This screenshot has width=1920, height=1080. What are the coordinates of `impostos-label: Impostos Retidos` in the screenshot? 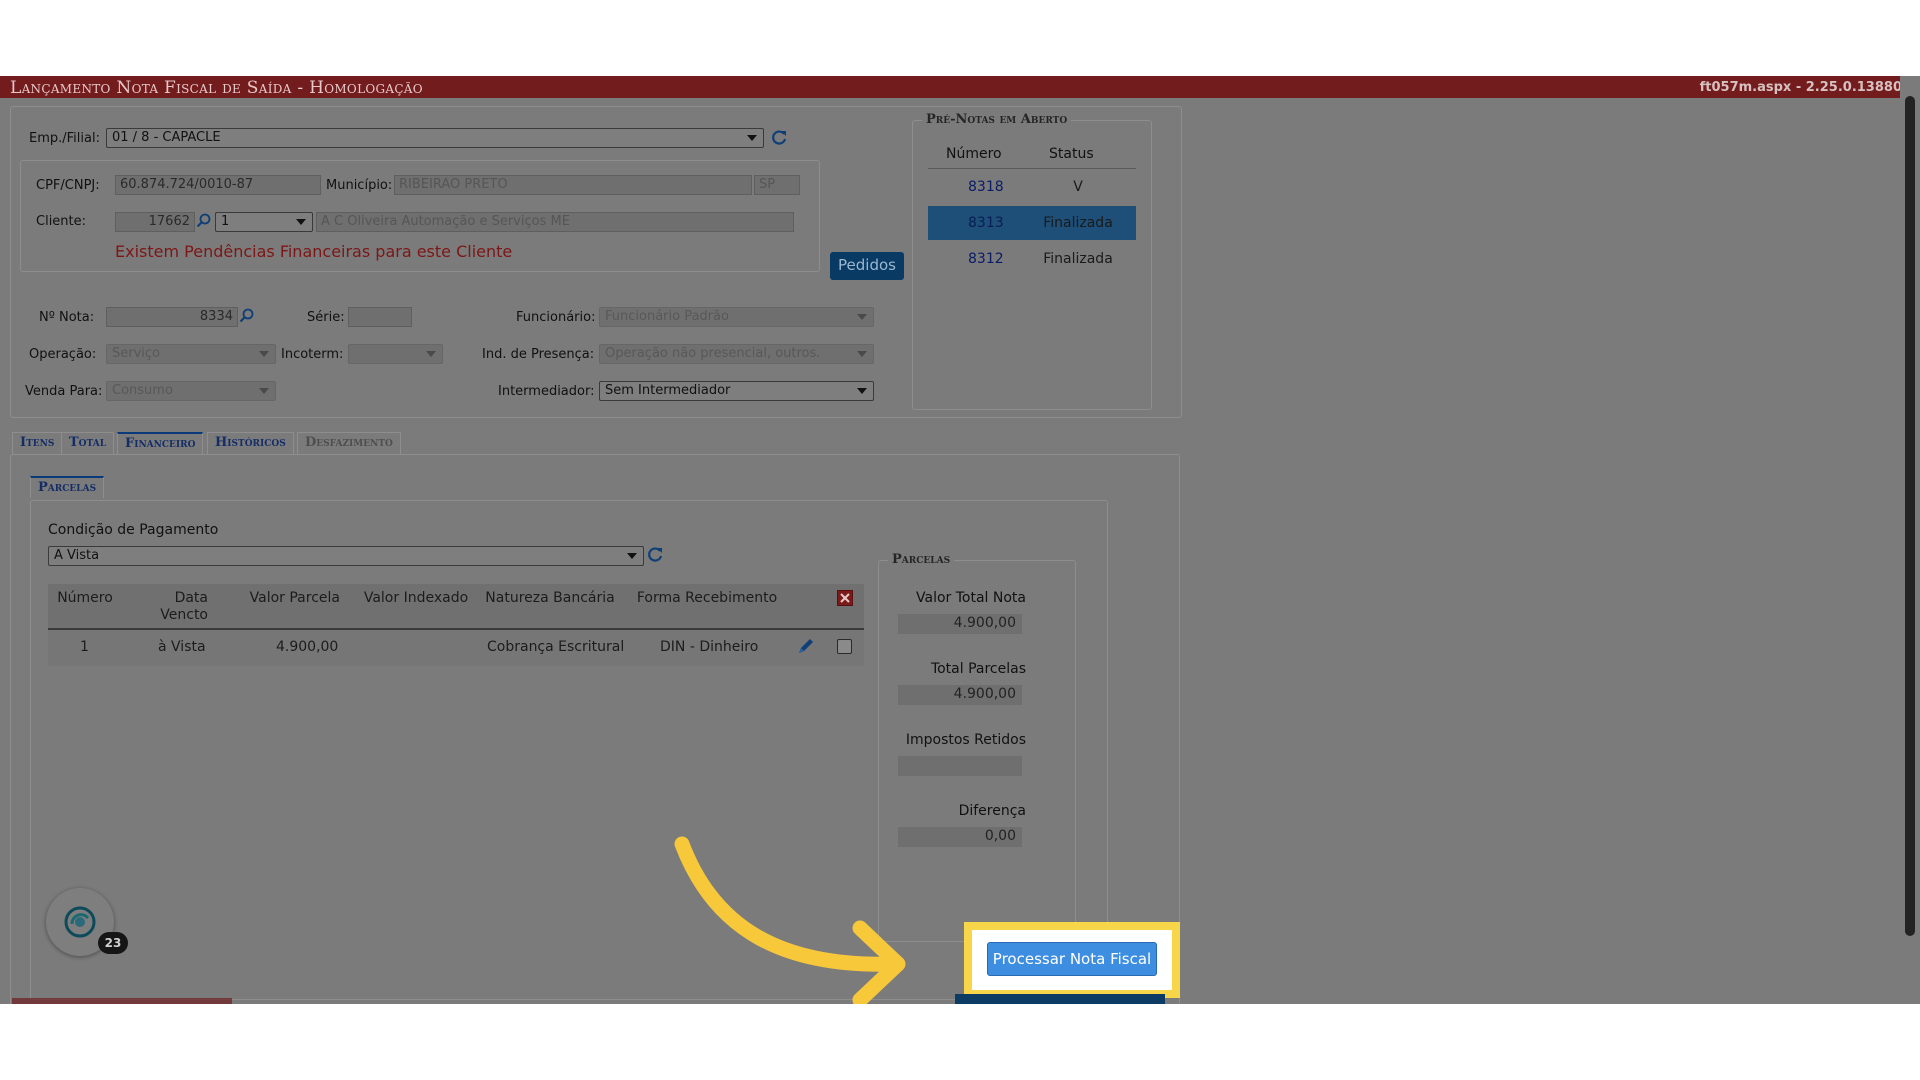 It's located at (965, 740).